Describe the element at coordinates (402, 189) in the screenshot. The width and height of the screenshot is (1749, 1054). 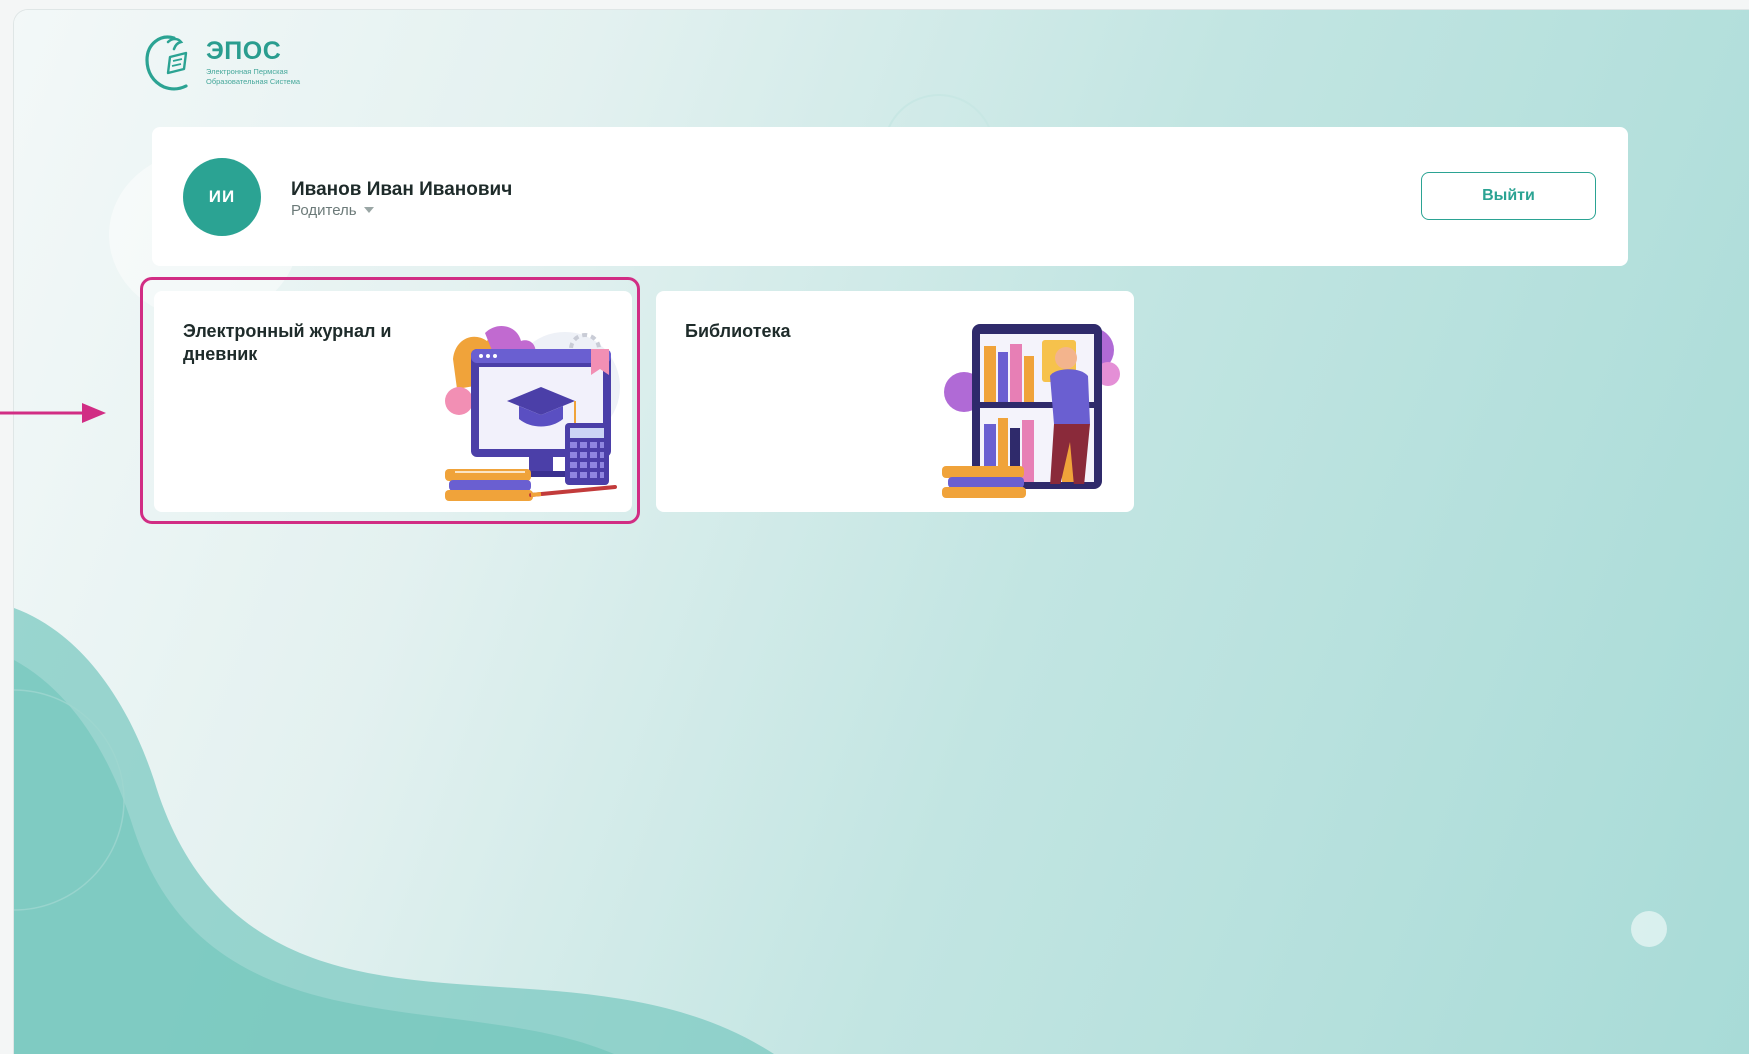
I see `user-name: Иванов Иван Иванович` at that location.